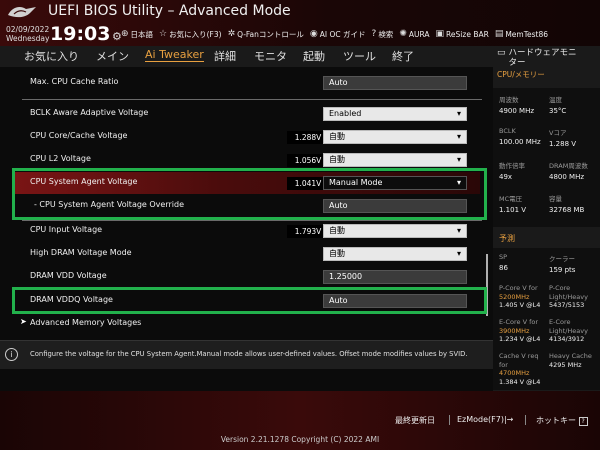 The width and height of the screenshot is (600, 450). I want to click on toolbar-label: 日本語, so click(142, 34).